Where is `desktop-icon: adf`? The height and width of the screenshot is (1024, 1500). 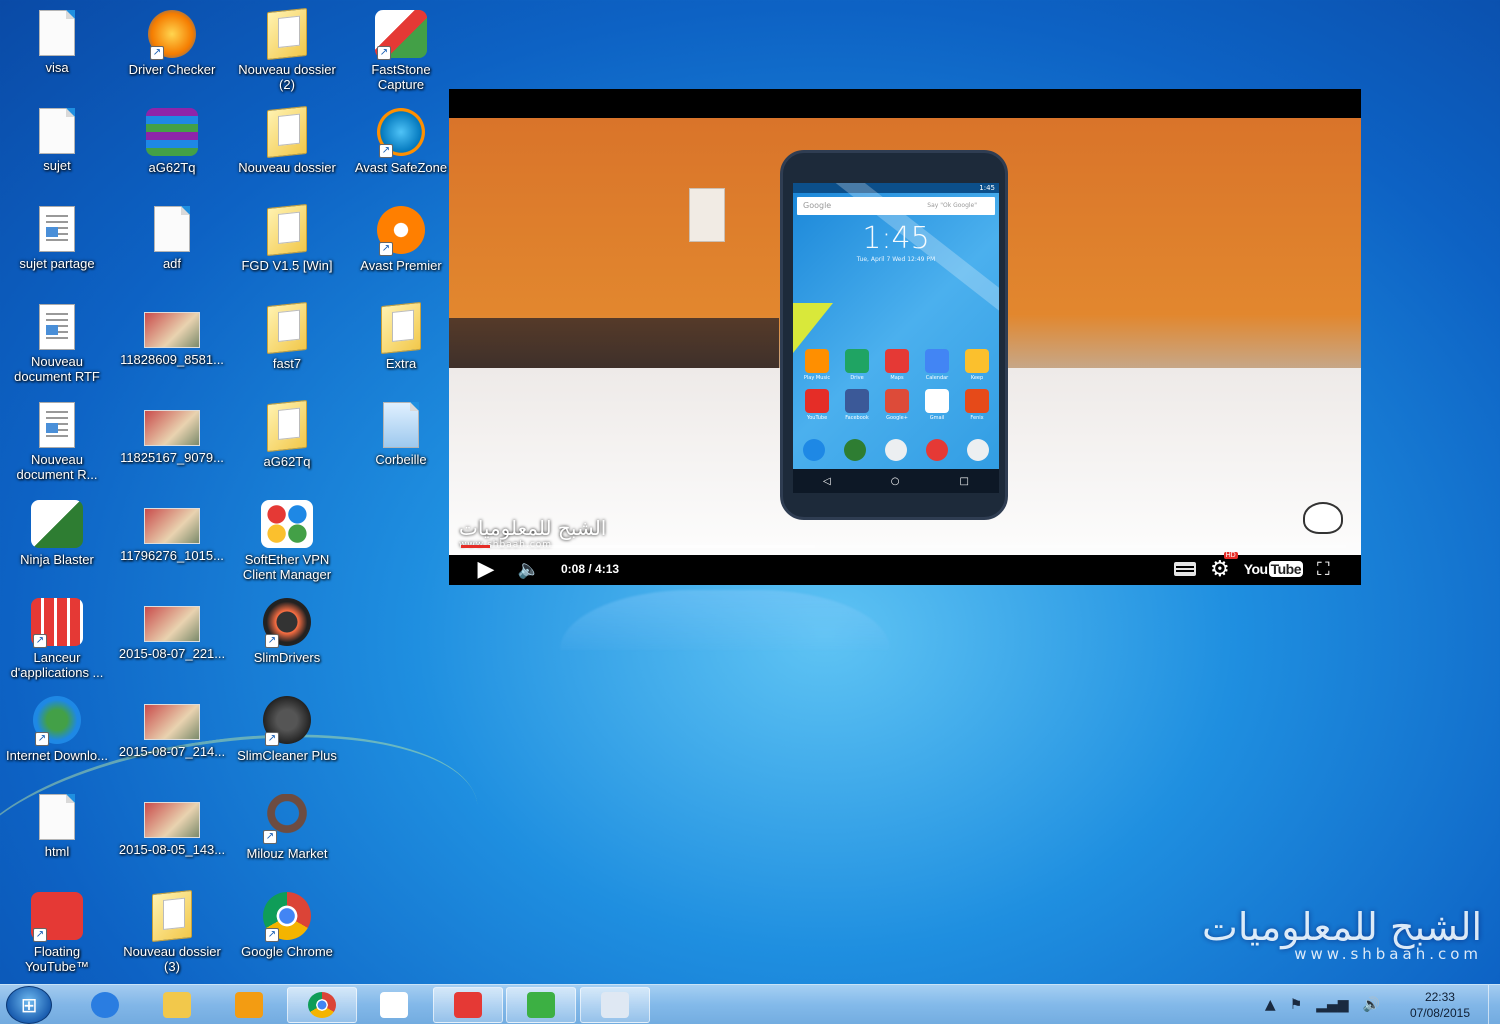 desktop-icon: adf is located at coordinates (172, 235).